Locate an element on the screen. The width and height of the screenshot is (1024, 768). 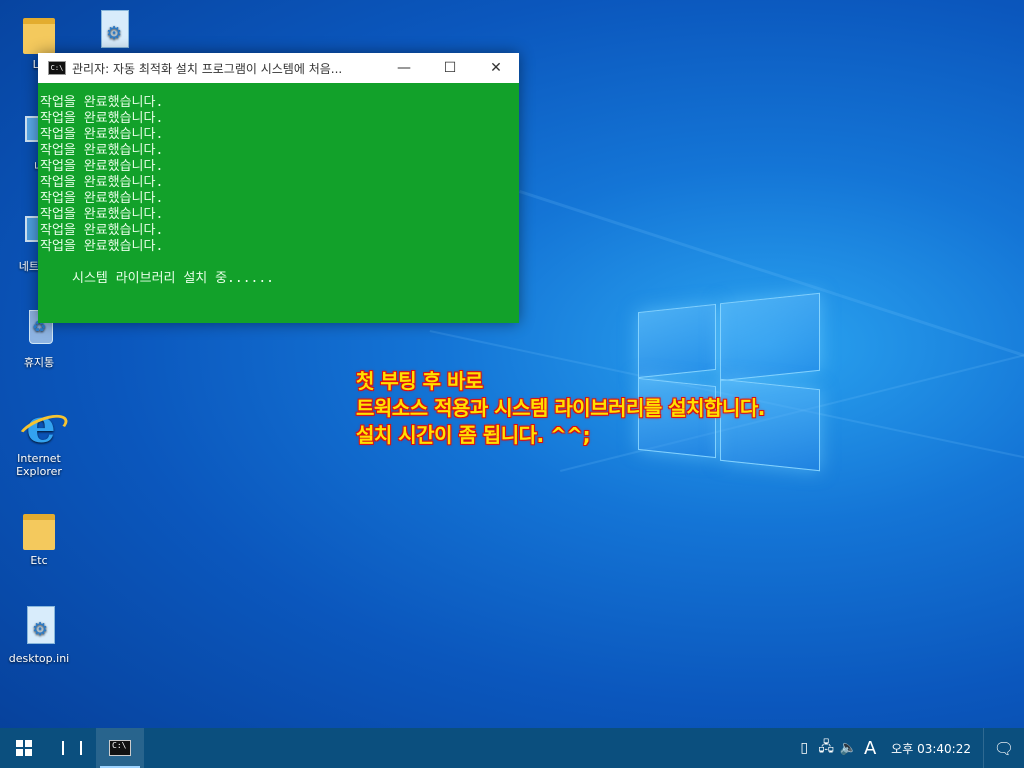
desktop-icon-internet-explorer: e Internet Explorer is located at coordinates (39, 440).